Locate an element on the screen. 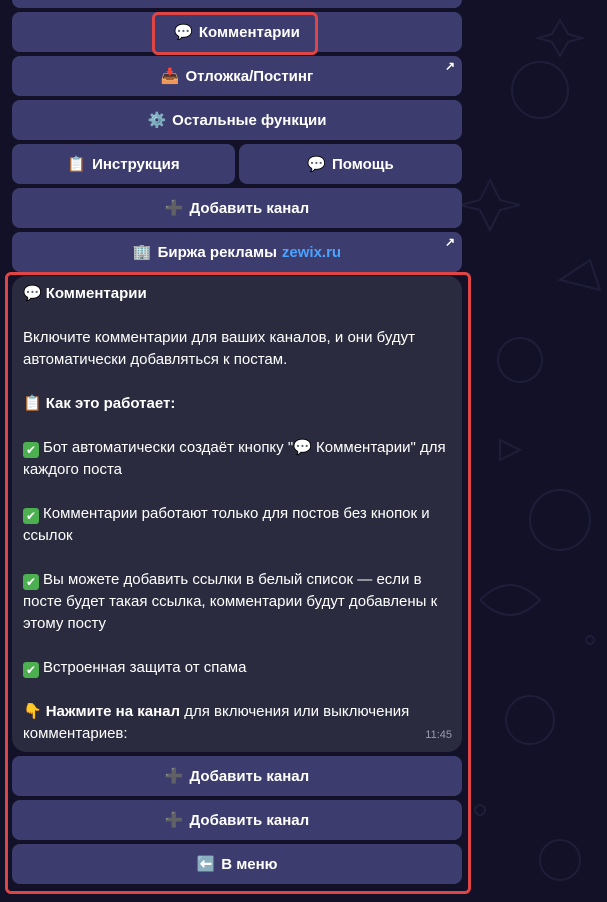 The width and height of the screenshot is (607, 902). add-channel-button: ➕ Добавить канал is located at coordinates (237, 208).